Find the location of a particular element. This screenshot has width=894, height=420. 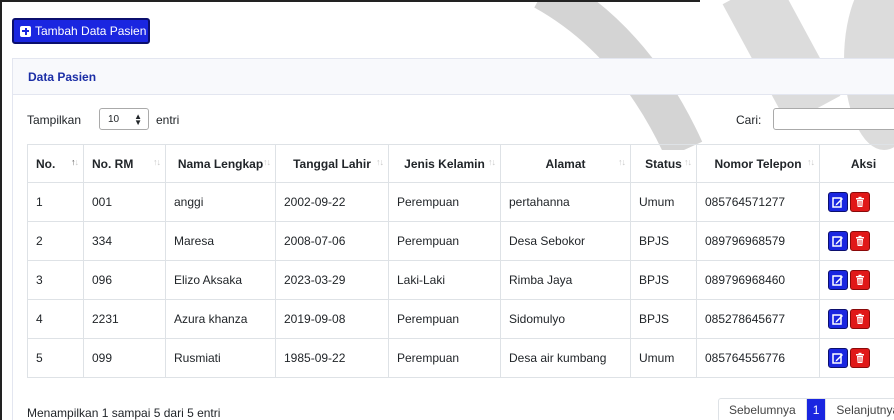

col-header-aksi: Aksi is located at coordinates (856, 163).